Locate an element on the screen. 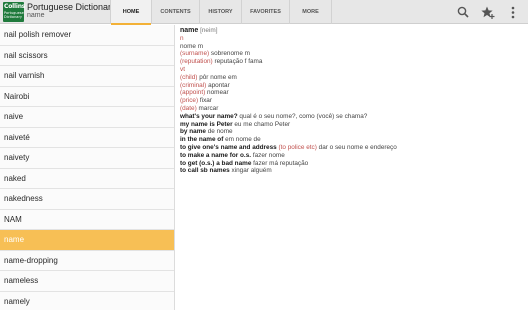  app-subtitle: name is located at coordinates (36, 15).